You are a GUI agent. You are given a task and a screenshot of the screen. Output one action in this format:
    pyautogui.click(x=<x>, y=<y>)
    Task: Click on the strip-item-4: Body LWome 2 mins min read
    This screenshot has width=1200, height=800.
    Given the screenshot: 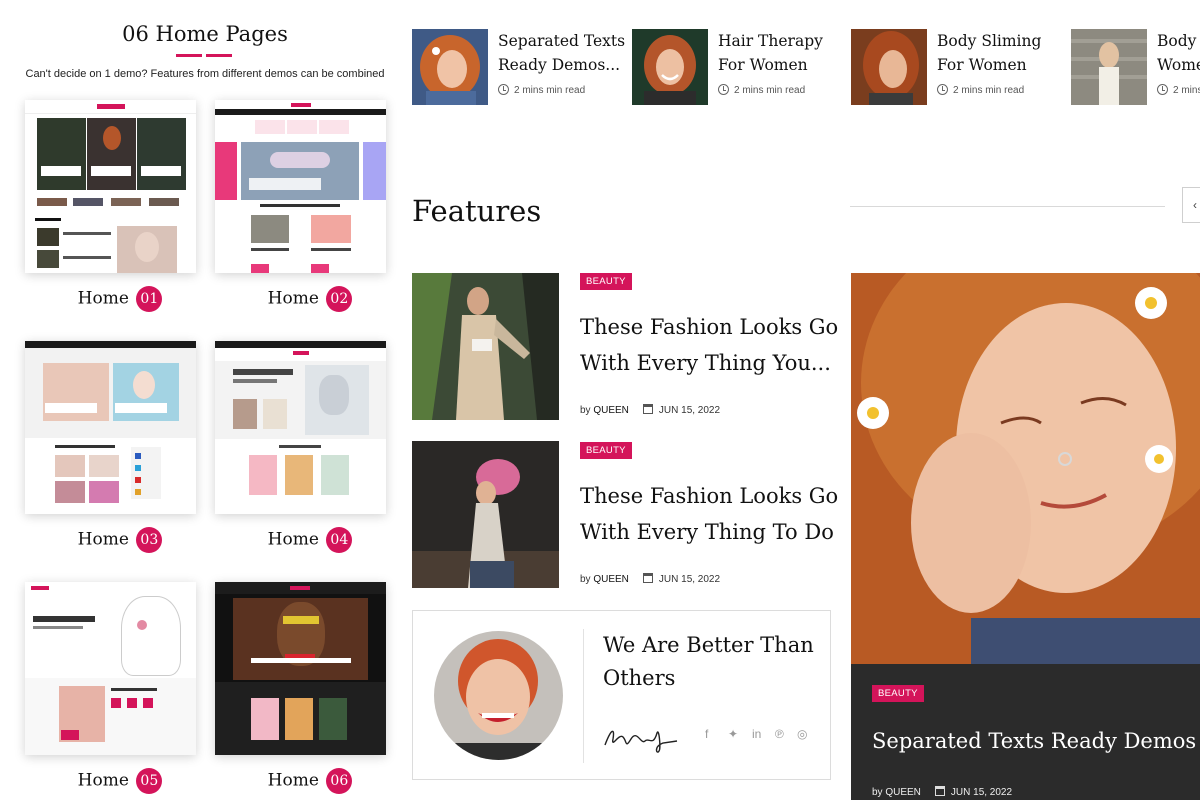 What is the action you would take?
    pyautogui.click(x=1135, y=67)
    